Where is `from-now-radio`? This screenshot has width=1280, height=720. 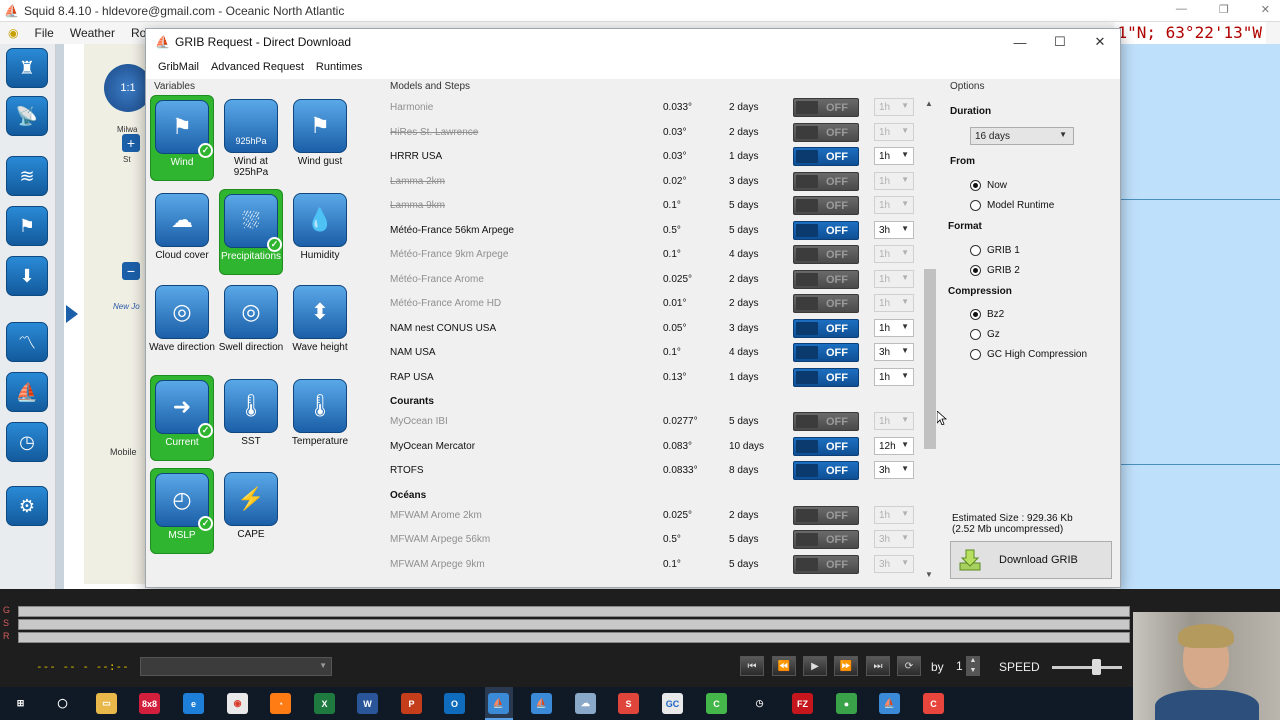 from-now-radio is located at coordinates (975, 185).